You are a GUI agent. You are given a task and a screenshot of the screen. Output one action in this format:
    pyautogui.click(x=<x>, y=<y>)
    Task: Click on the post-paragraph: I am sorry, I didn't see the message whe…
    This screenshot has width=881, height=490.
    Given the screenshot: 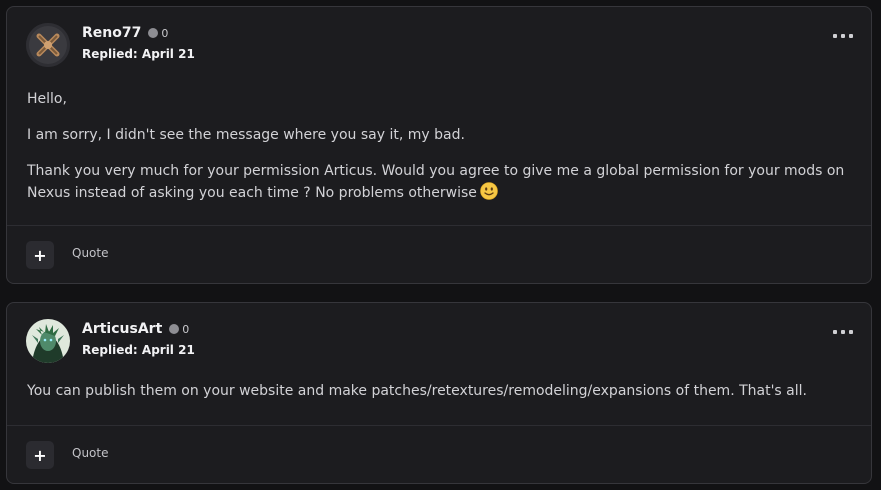 What is the action you would take?
    pyautogui.click(x=246, y=135)
    